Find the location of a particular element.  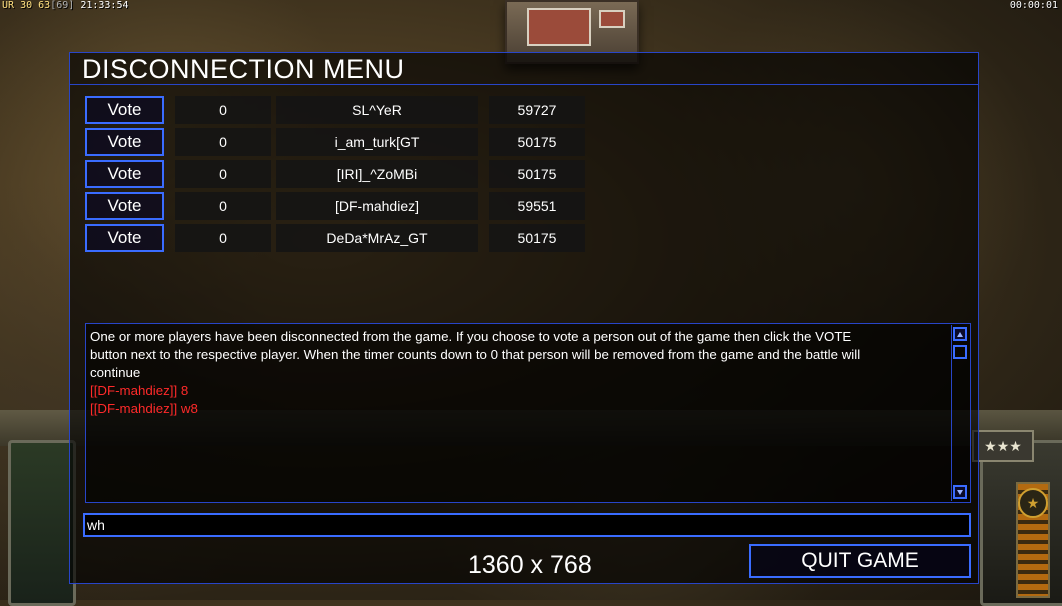

hud-clock: 21:33:54 is located at coordinates (104, 5).